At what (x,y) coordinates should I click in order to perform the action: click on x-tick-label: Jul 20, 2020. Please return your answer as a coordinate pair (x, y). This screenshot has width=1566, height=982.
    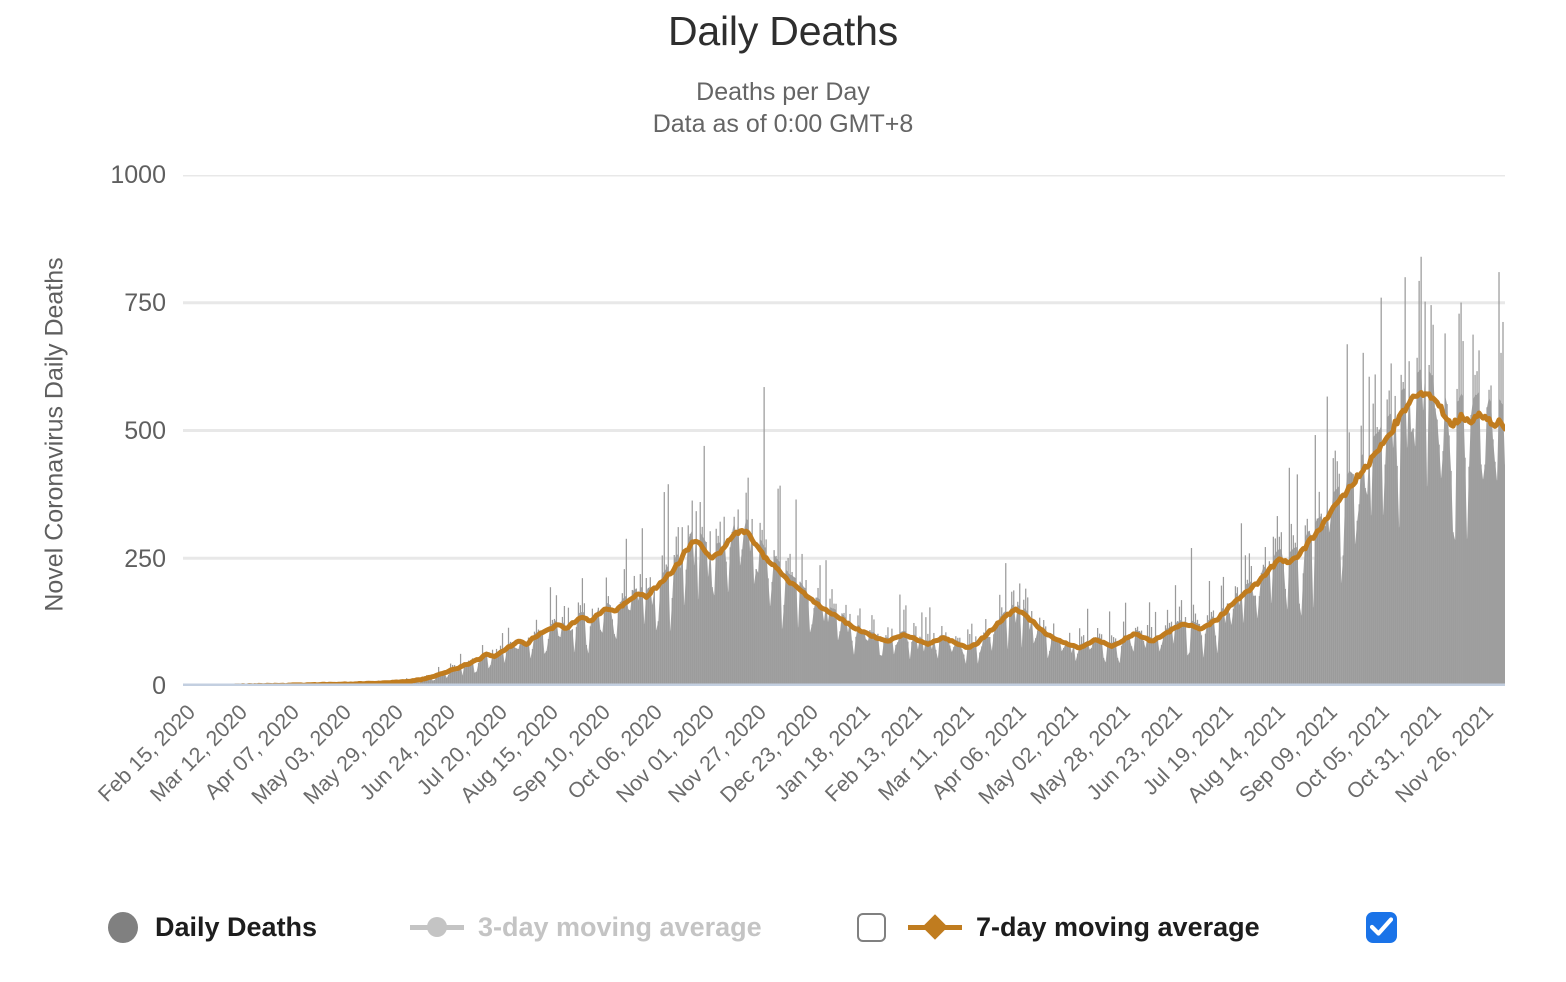
    Looking at the image, I should click on (461, 750).